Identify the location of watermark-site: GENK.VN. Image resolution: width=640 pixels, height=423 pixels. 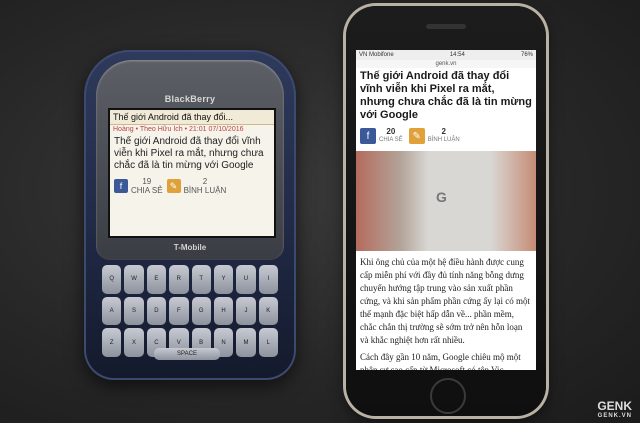
(614, 416).